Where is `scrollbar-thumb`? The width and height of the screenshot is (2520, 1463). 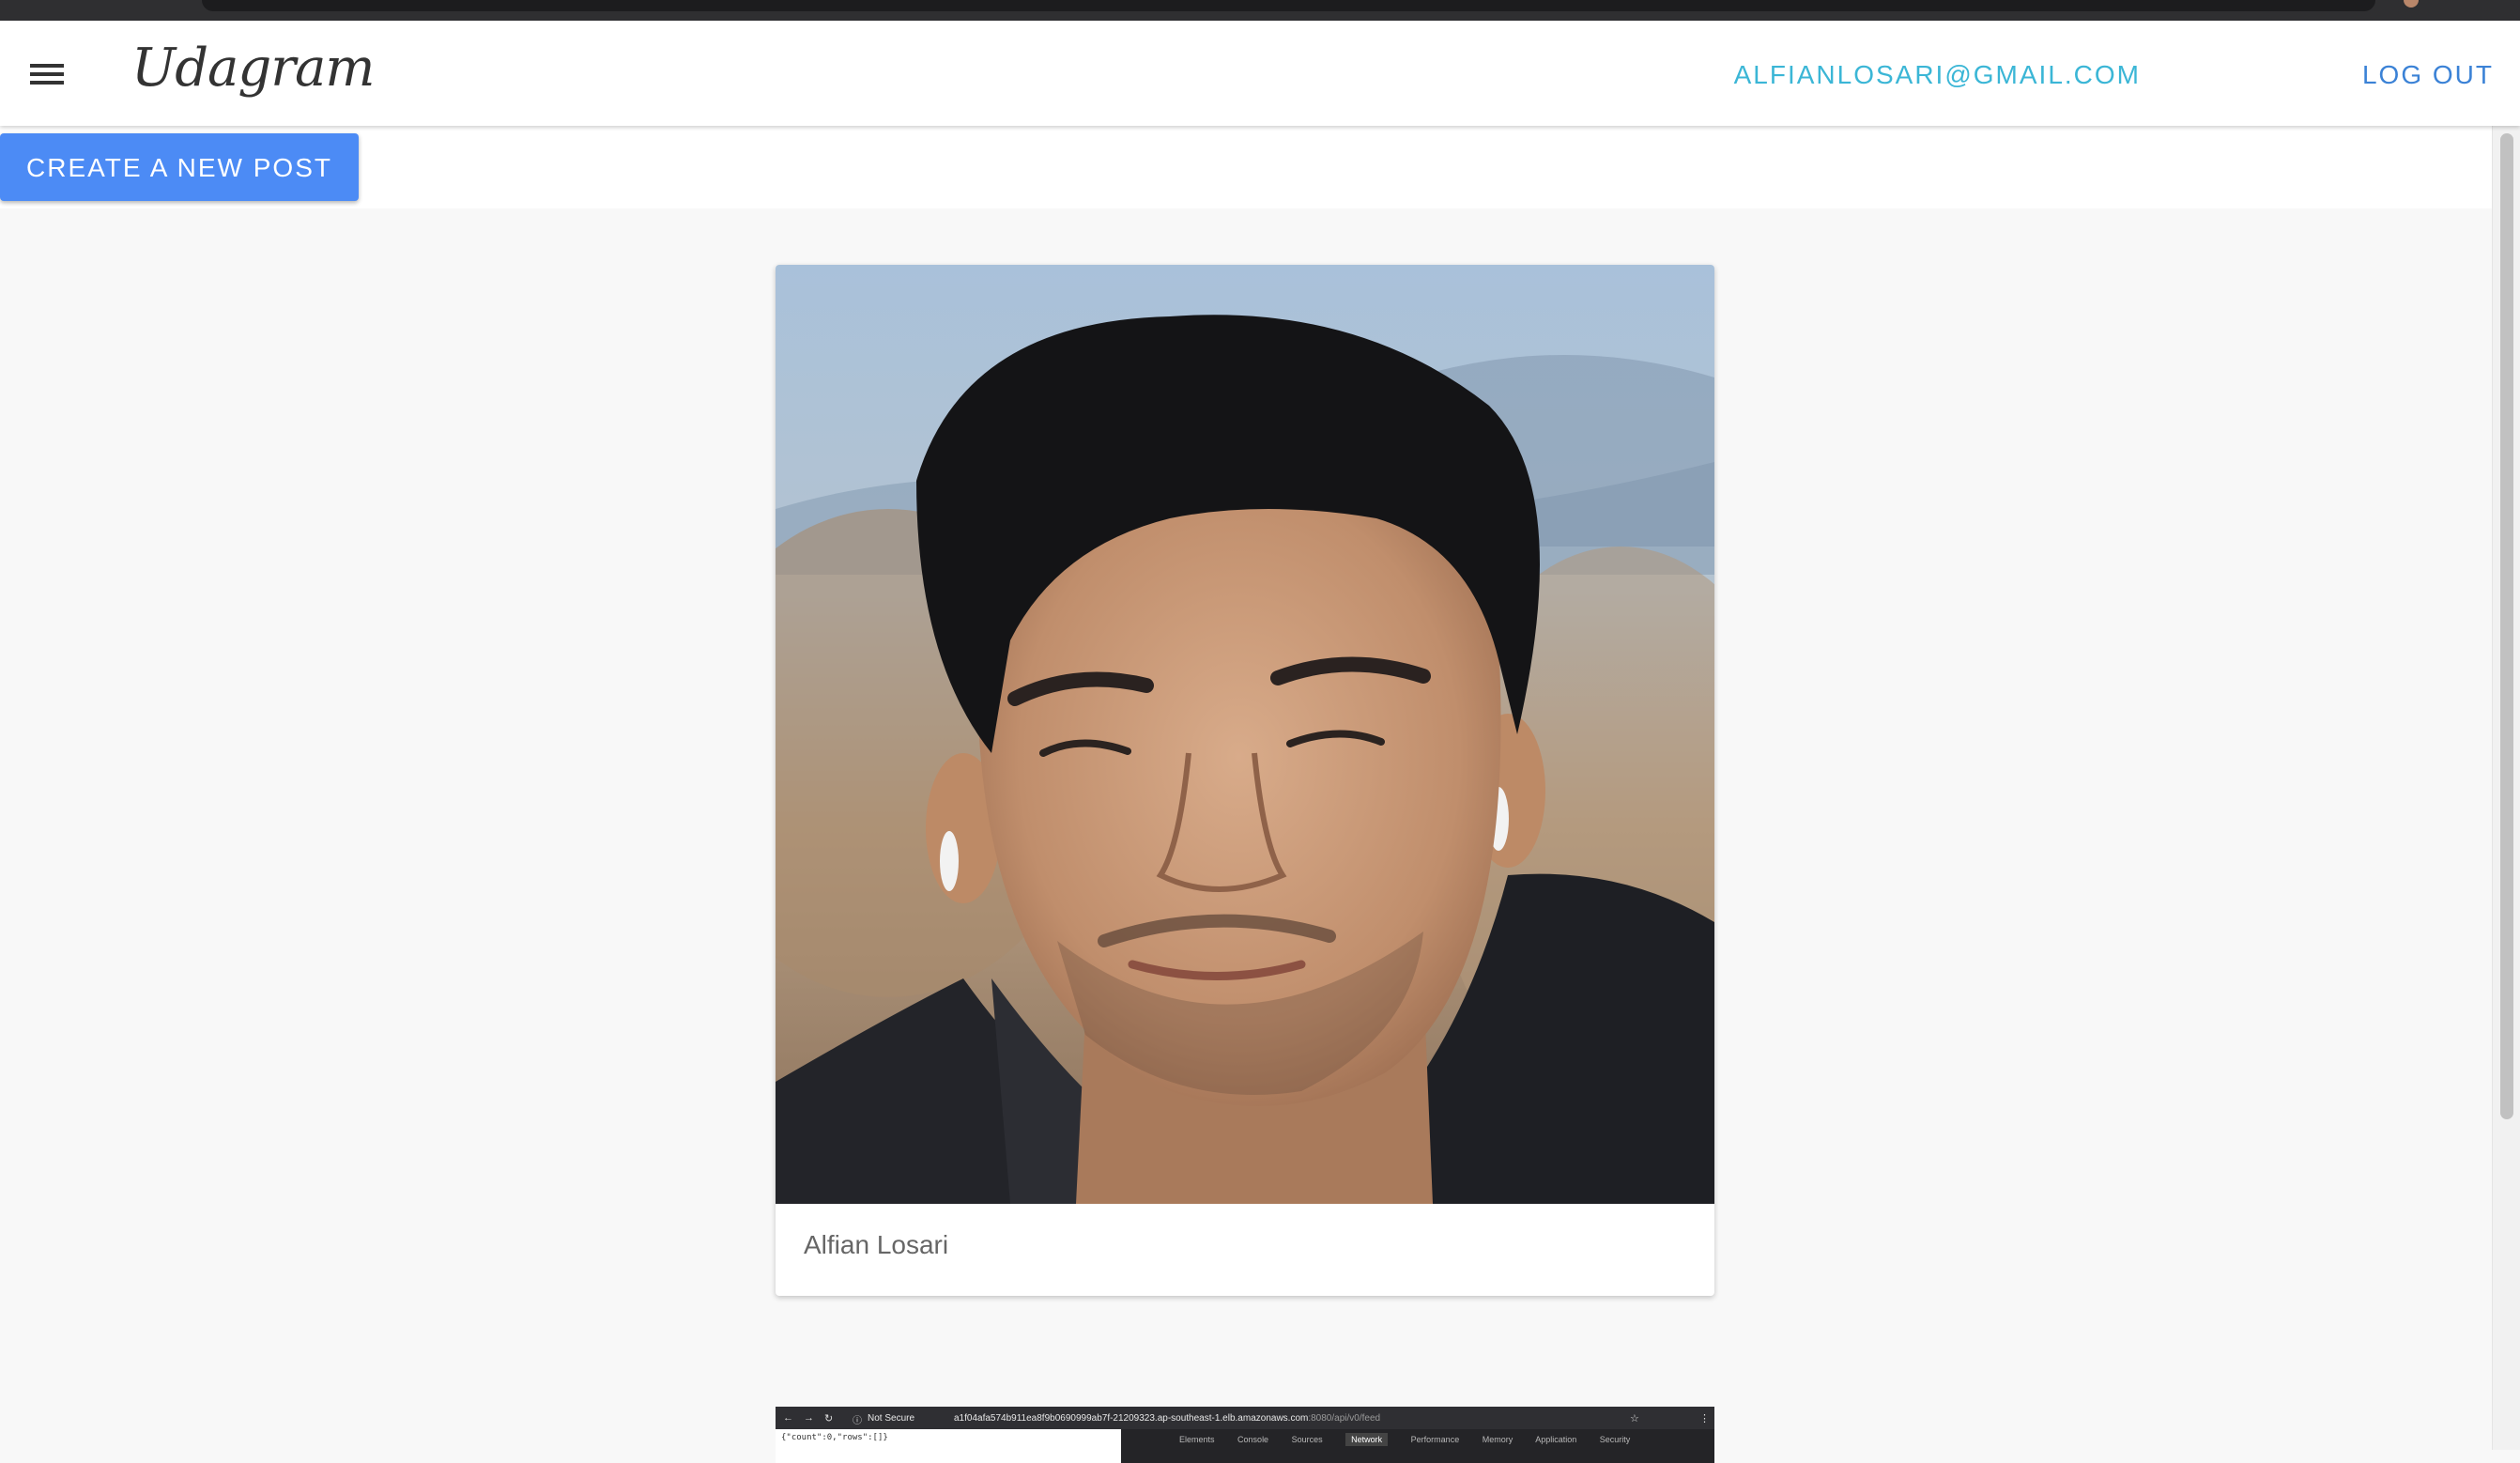
scrollbar-thumb is located at coordinates (2506, 626).